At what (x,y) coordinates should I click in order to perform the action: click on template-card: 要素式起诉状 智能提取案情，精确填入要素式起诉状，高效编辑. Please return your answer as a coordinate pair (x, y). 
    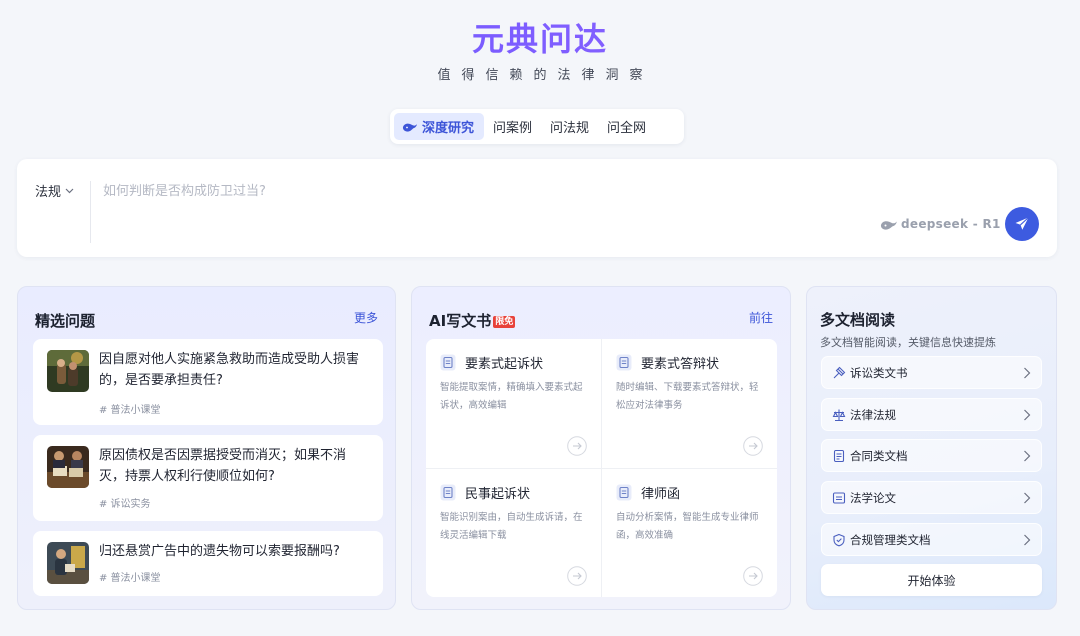
    Looking at the image, I should click on (513, 403).